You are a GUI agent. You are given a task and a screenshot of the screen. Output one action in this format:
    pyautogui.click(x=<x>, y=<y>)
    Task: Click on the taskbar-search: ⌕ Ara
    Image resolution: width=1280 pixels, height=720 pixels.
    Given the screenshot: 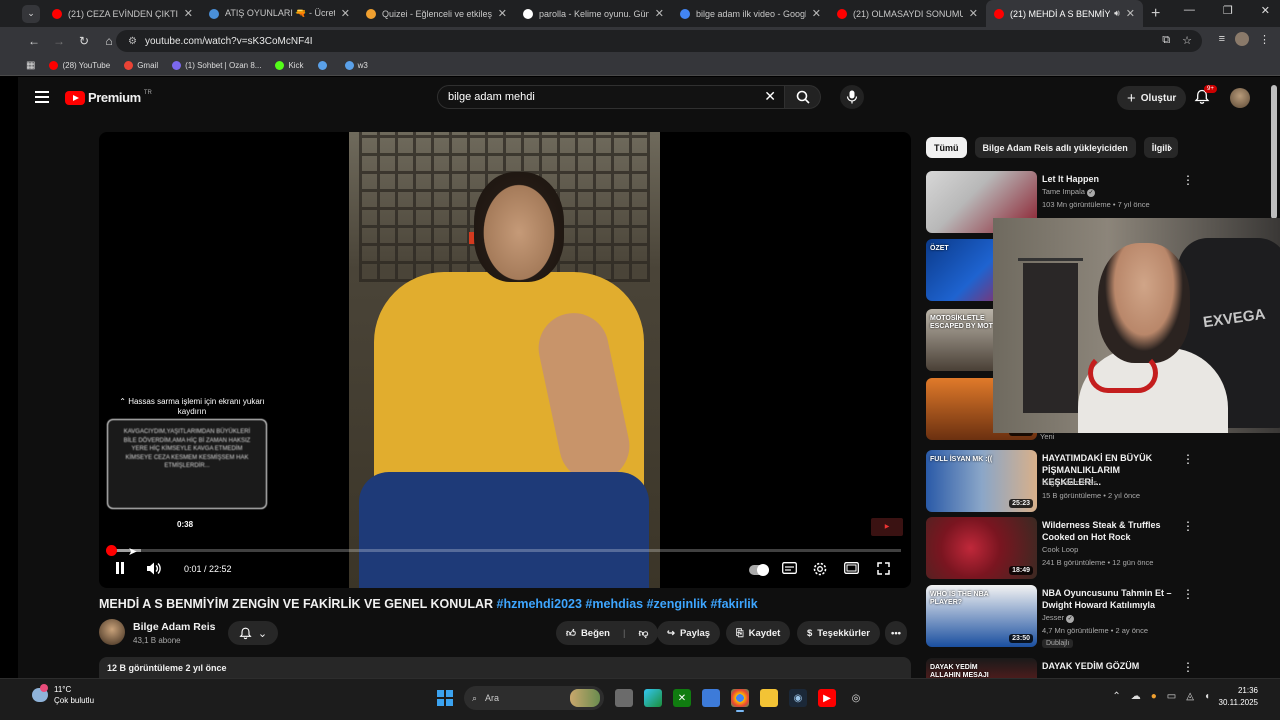 What is the action you would take?
    pyautogui.click(x=534, y=698)
    